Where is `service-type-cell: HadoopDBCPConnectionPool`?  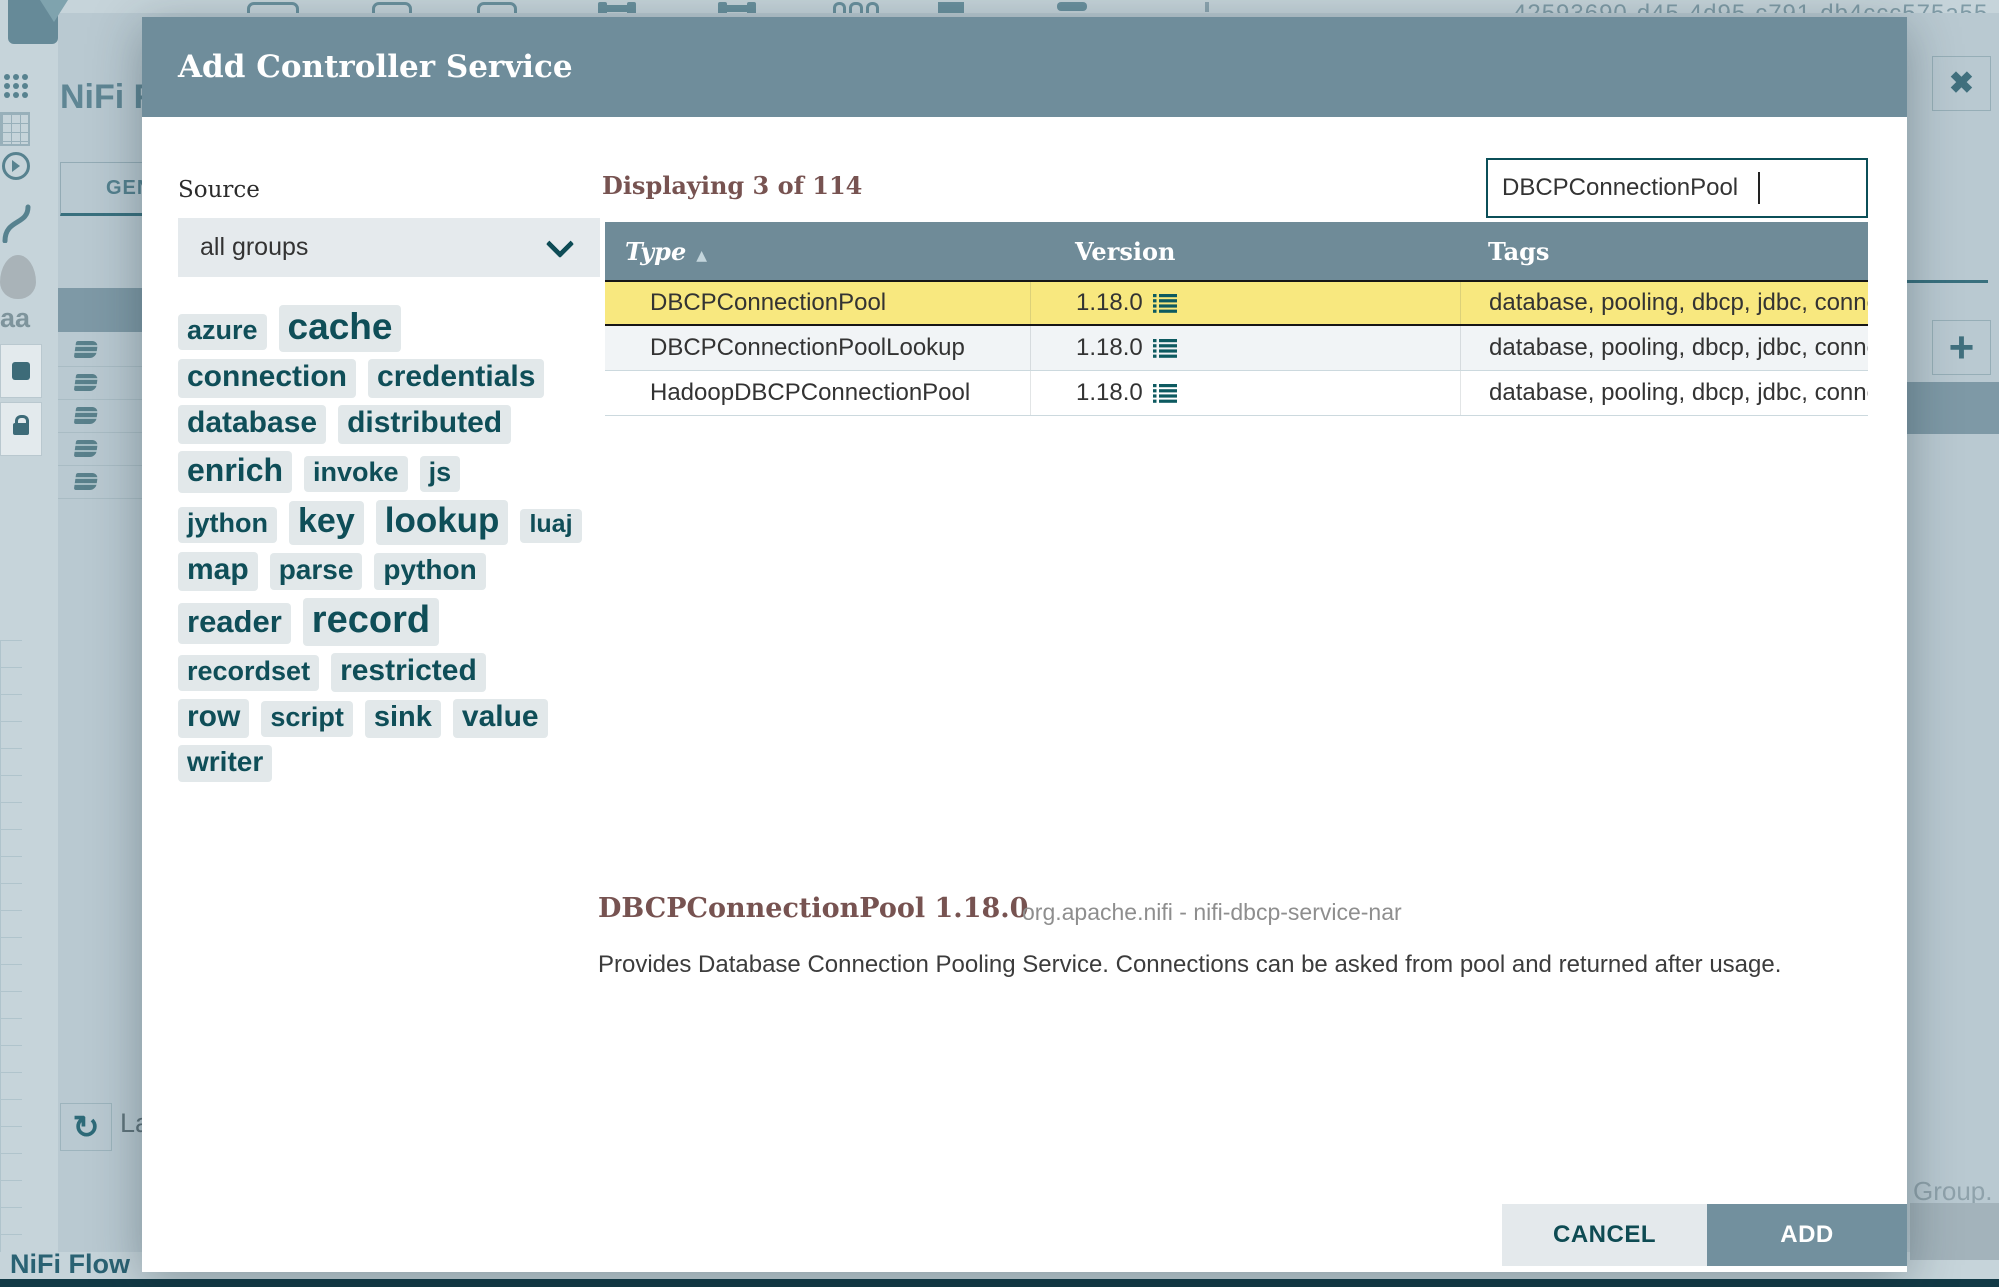 service-type-cell: HadoopDBCPConnectionPool is located at coordinates (810, 392).